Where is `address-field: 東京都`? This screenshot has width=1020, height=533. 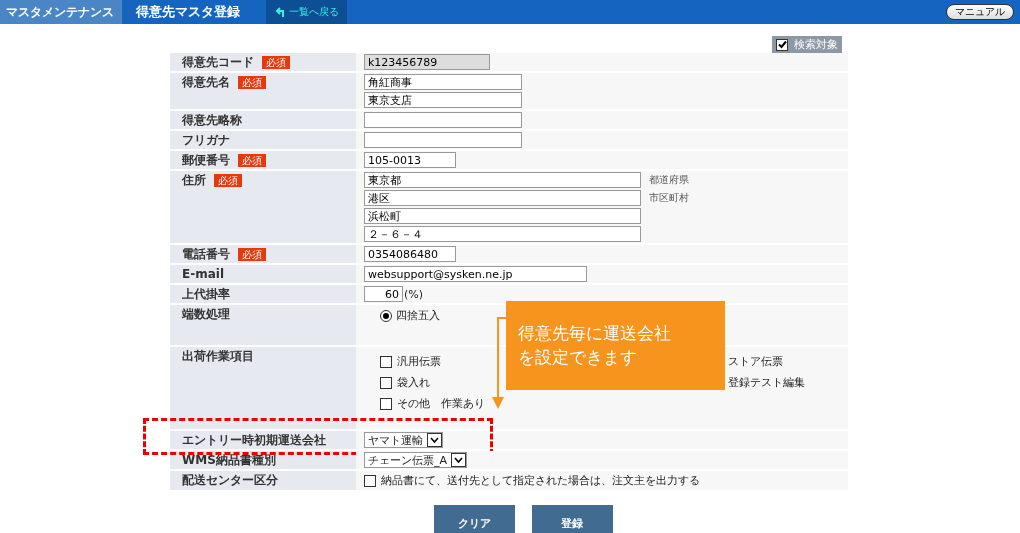 address-field: 東京都 is located at coordinates (502, 180).